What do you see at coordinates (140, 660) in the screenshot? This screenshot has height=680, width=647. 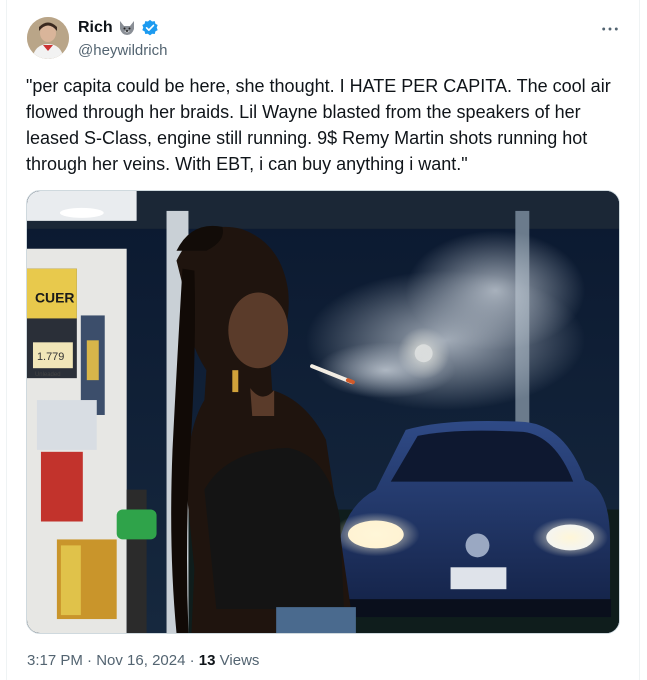 I see `tweet-date: Nov 16, 2024` at bounding box center [140, 660].